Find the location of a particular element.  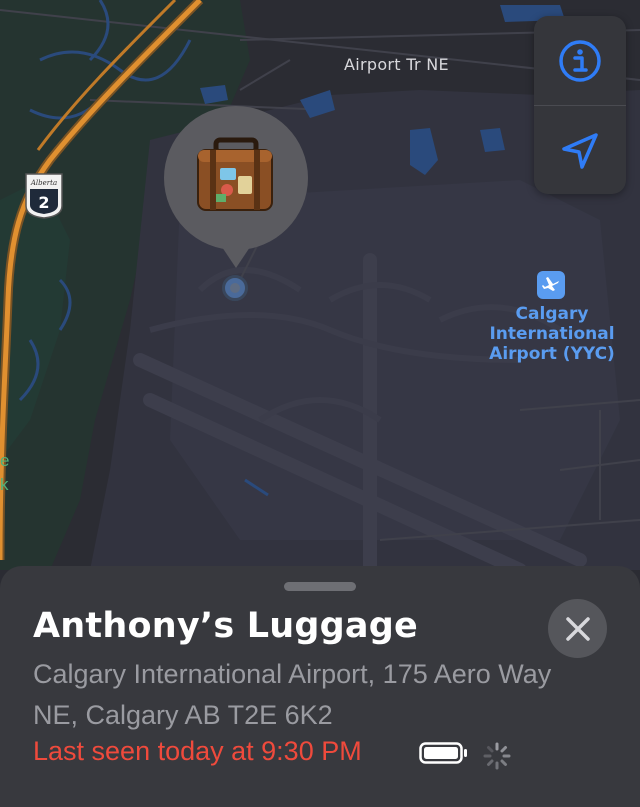

highway-shield: Alberta 2 is located at coordinates (44, 196).